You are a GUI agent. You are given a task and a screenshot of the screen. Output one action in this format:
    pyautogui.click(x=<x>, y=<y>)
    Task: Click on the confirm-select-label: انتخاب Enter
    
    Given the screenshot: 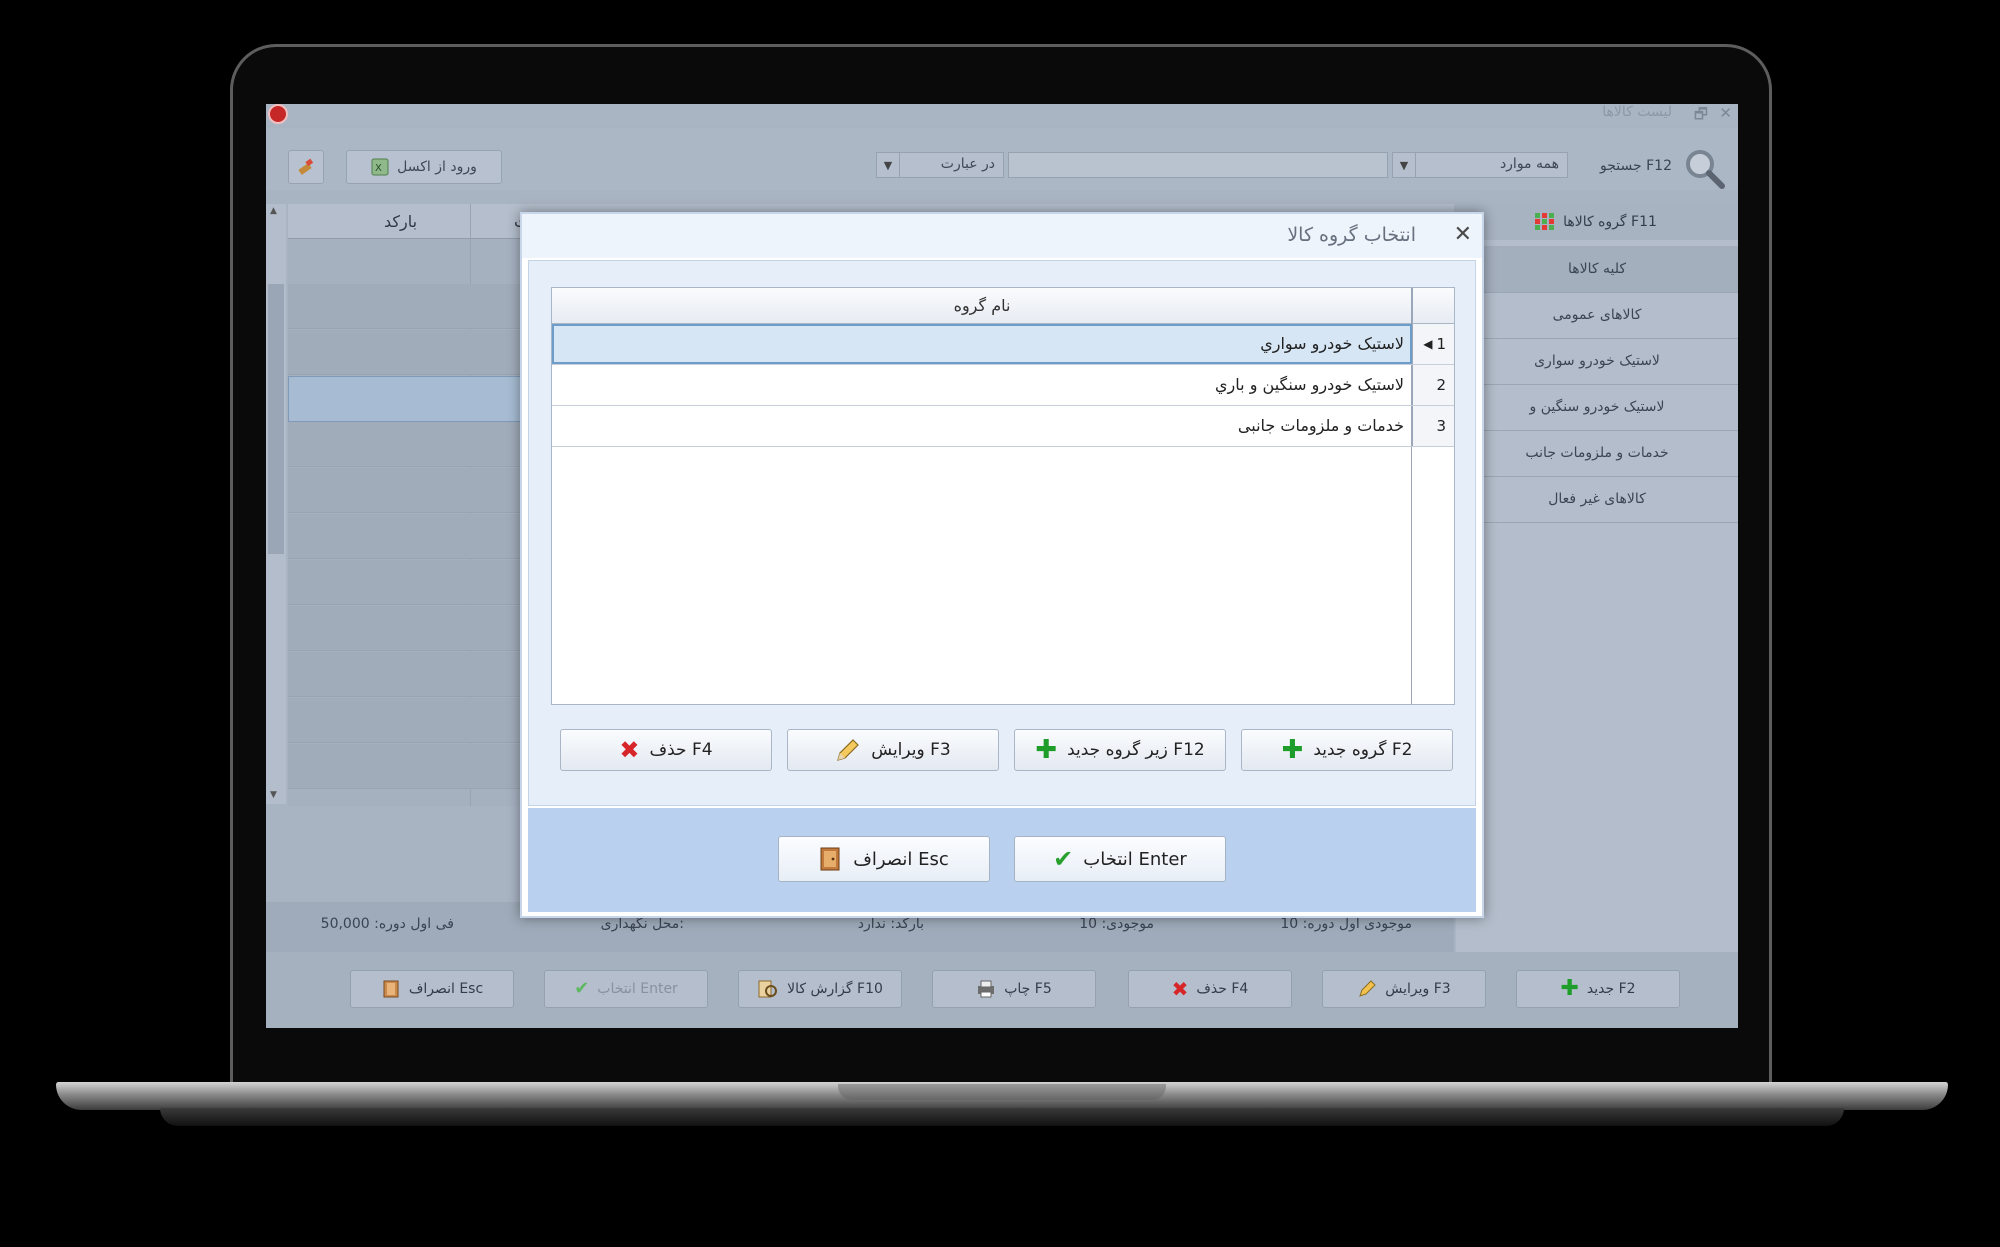 What is the action you would take?
    pyautogui.click(x=1135, y=859)
    